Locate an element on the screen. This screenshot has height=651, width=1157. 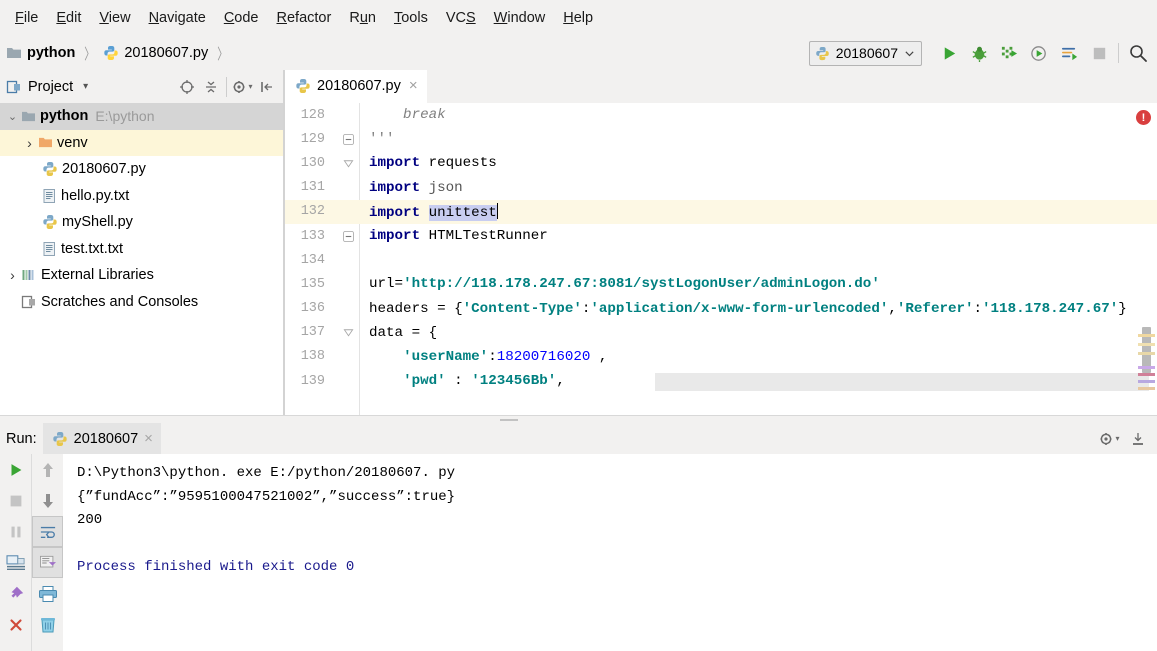
code-line-129: 129 ''' is located at coordinates (721, 139).